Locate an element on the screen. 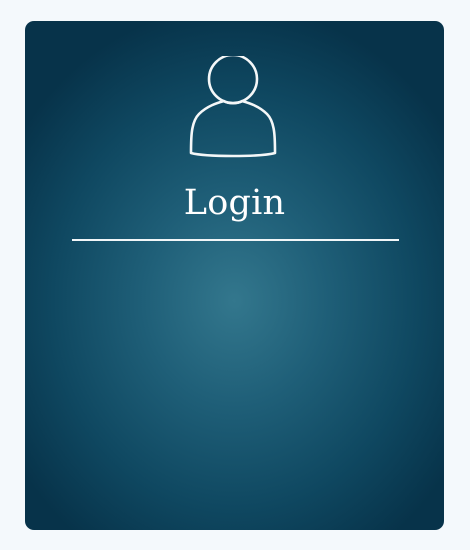 This screenshot has height=550, width=470. title-divider is located at coordinates (235, 240).